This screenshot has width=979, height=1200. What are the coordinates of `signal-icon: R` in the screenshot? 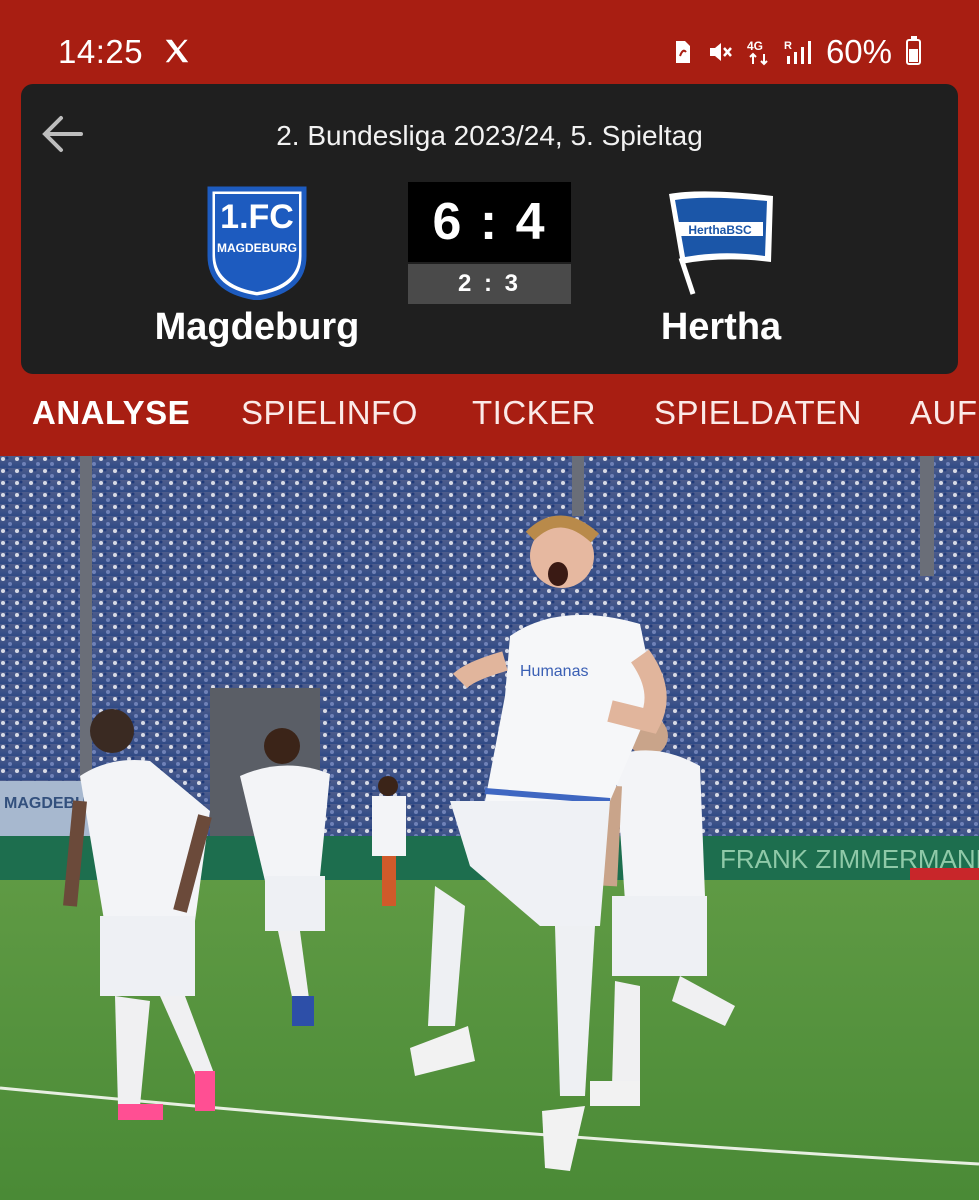 It's located at (797, 52).